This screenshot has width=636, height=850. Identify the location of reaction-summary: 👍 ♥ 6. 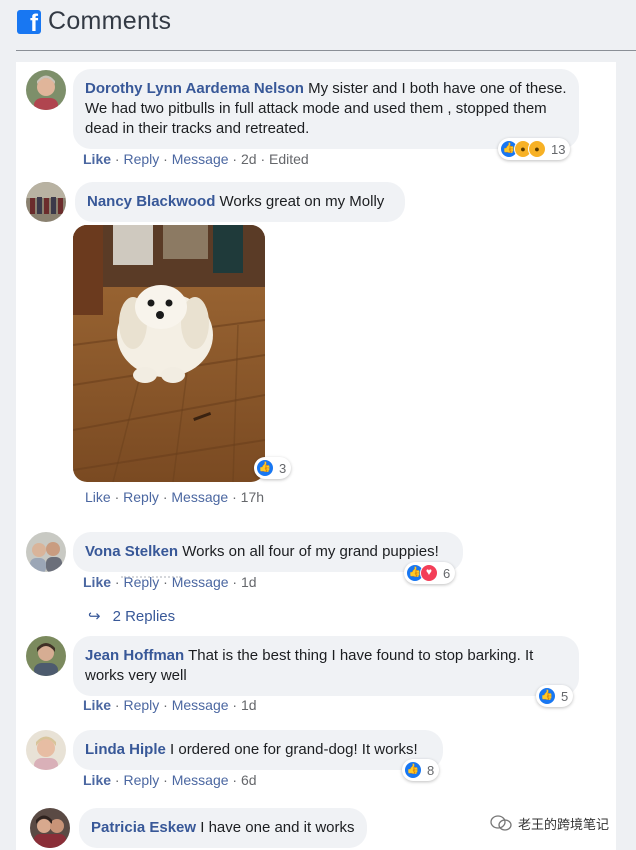
(430, 573).